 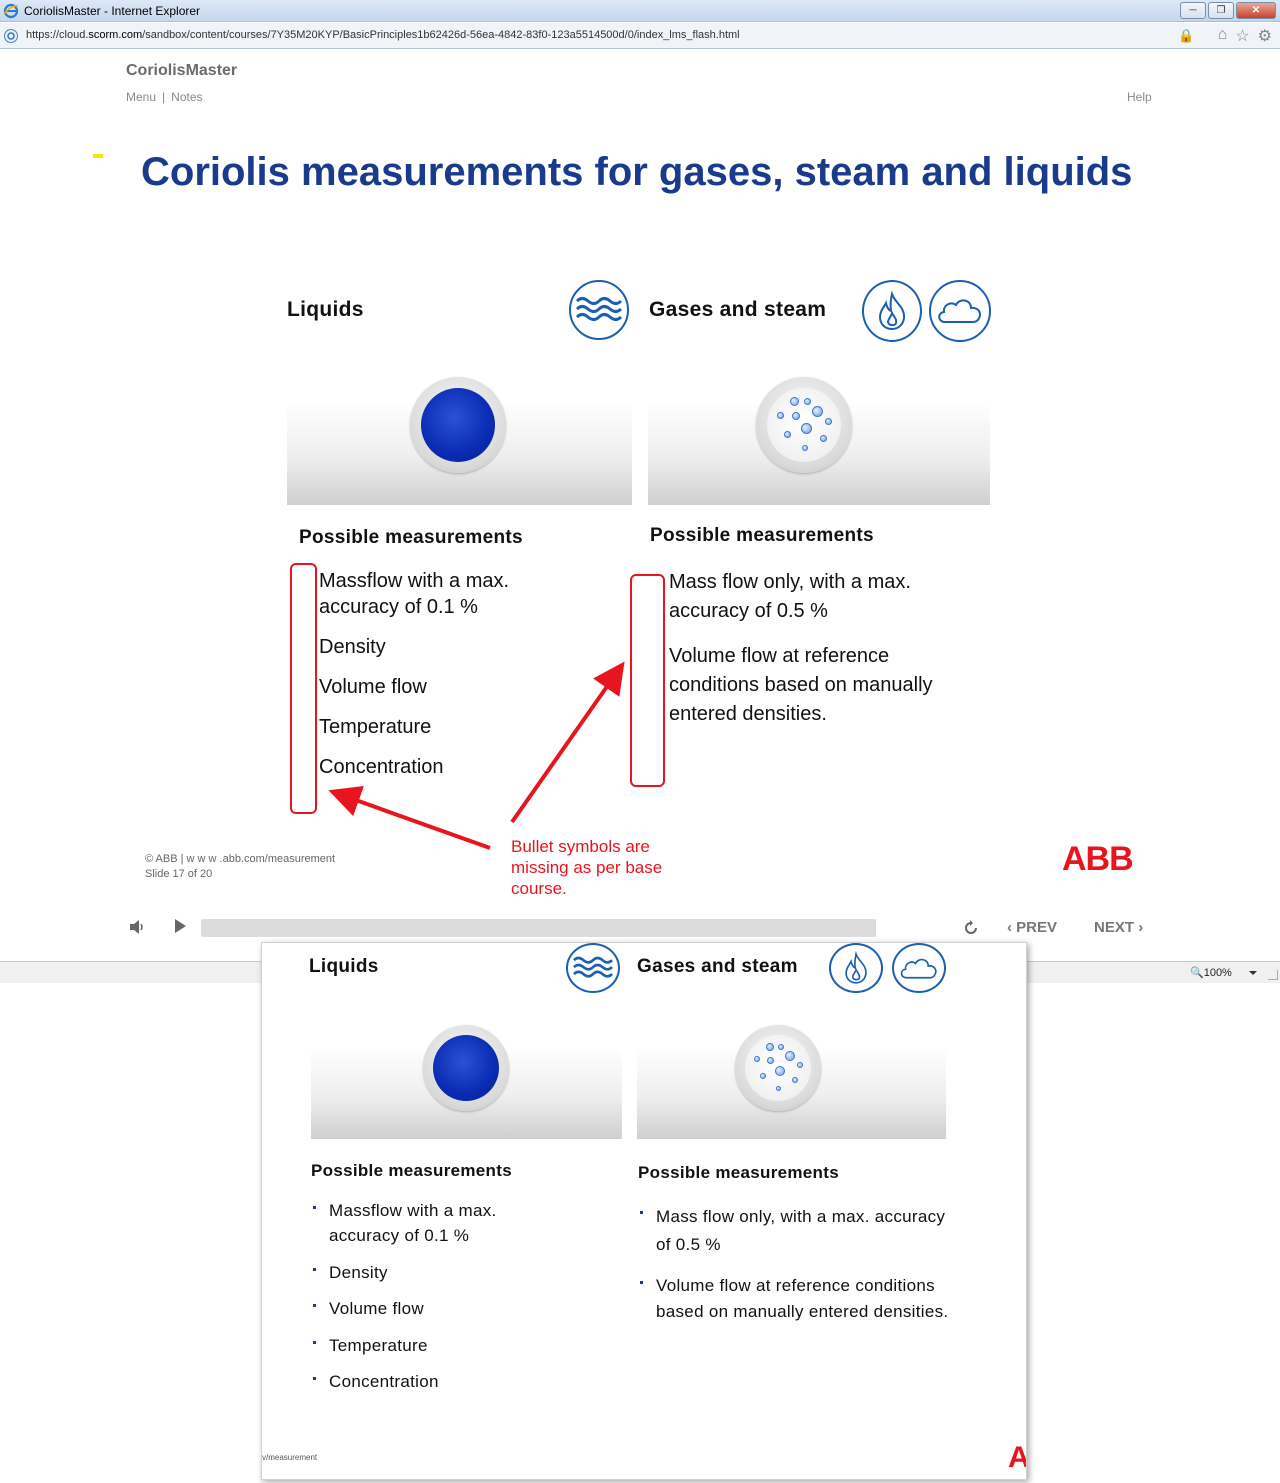 What do you see at coordinates (1221, 10) in the screenshot?
I see `restore-button: ❐` at bounding box center [1221, 10].